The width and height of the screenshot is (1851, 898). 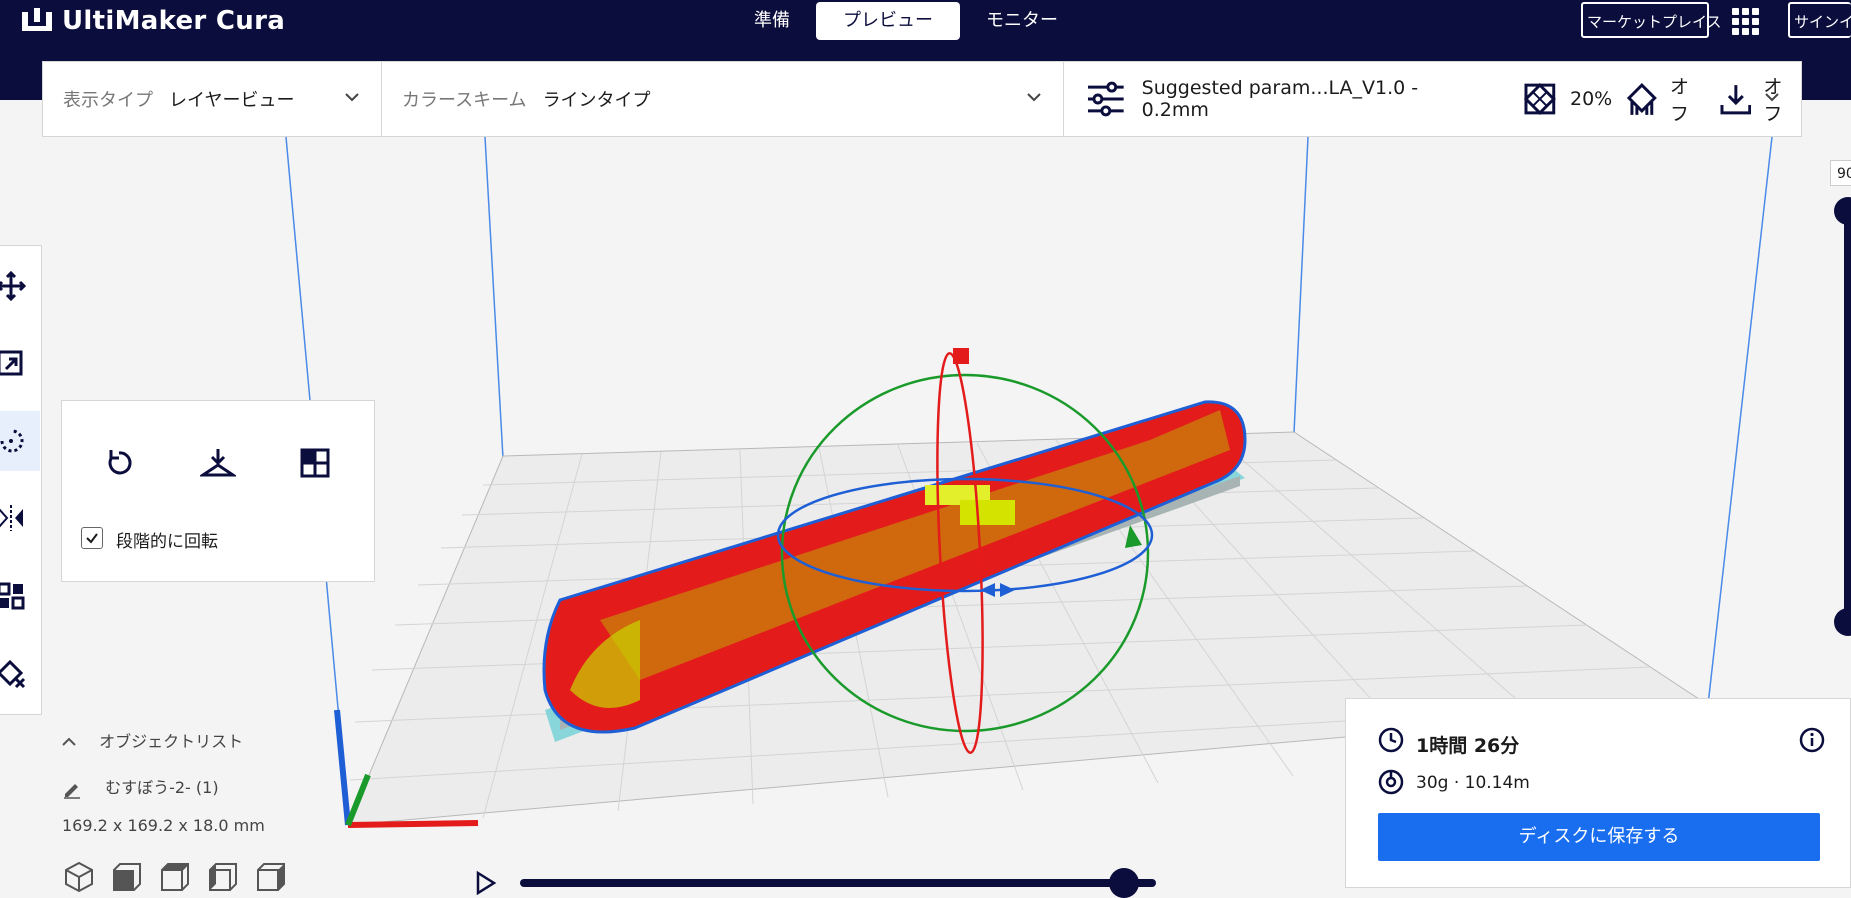 I want to click on select-face-icon, so click(x=315, y=463).